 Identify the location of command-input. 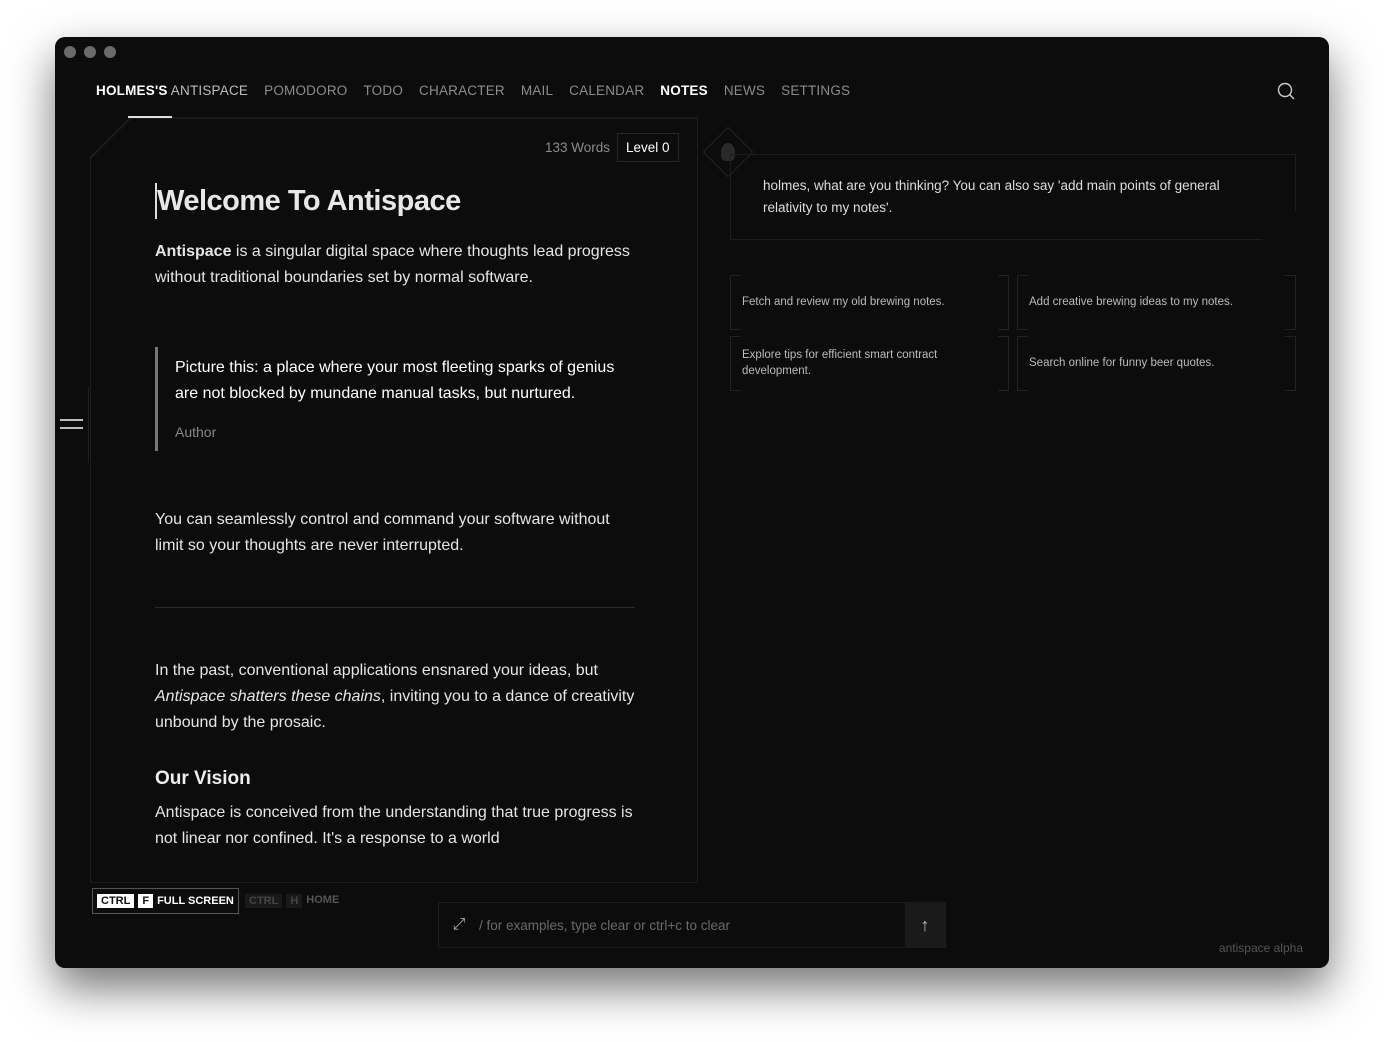
(692, 925).